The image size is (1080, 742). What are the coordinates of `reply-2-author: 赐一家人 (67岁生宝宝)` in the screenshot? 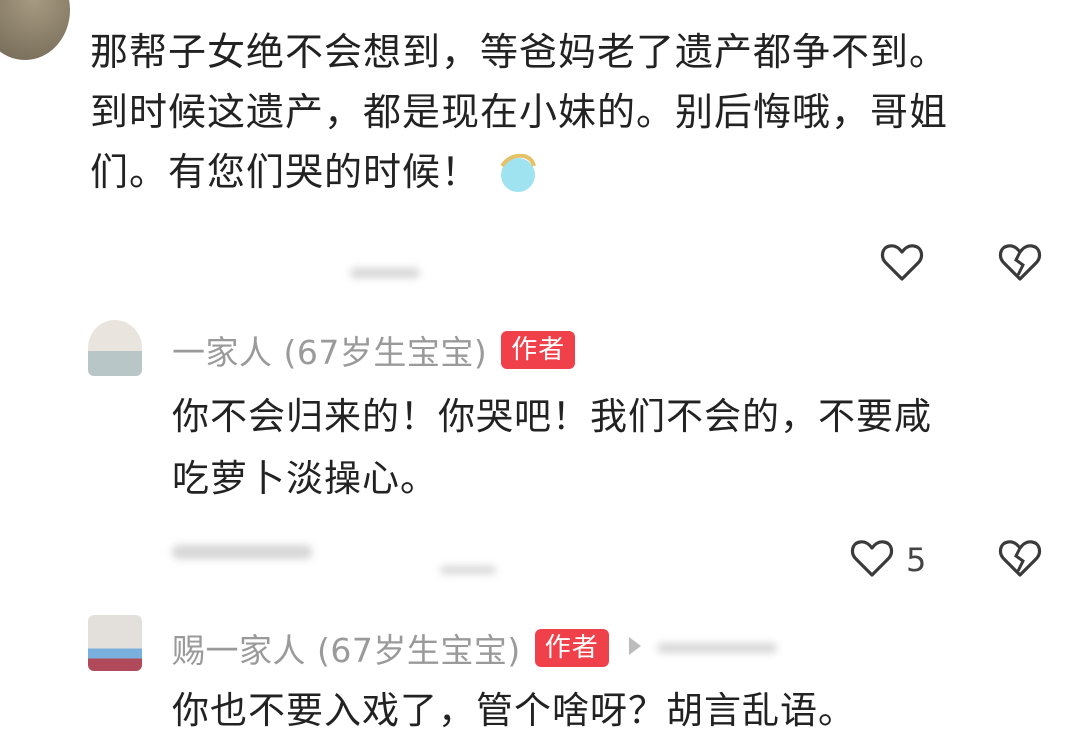 It's located at (346, 648).